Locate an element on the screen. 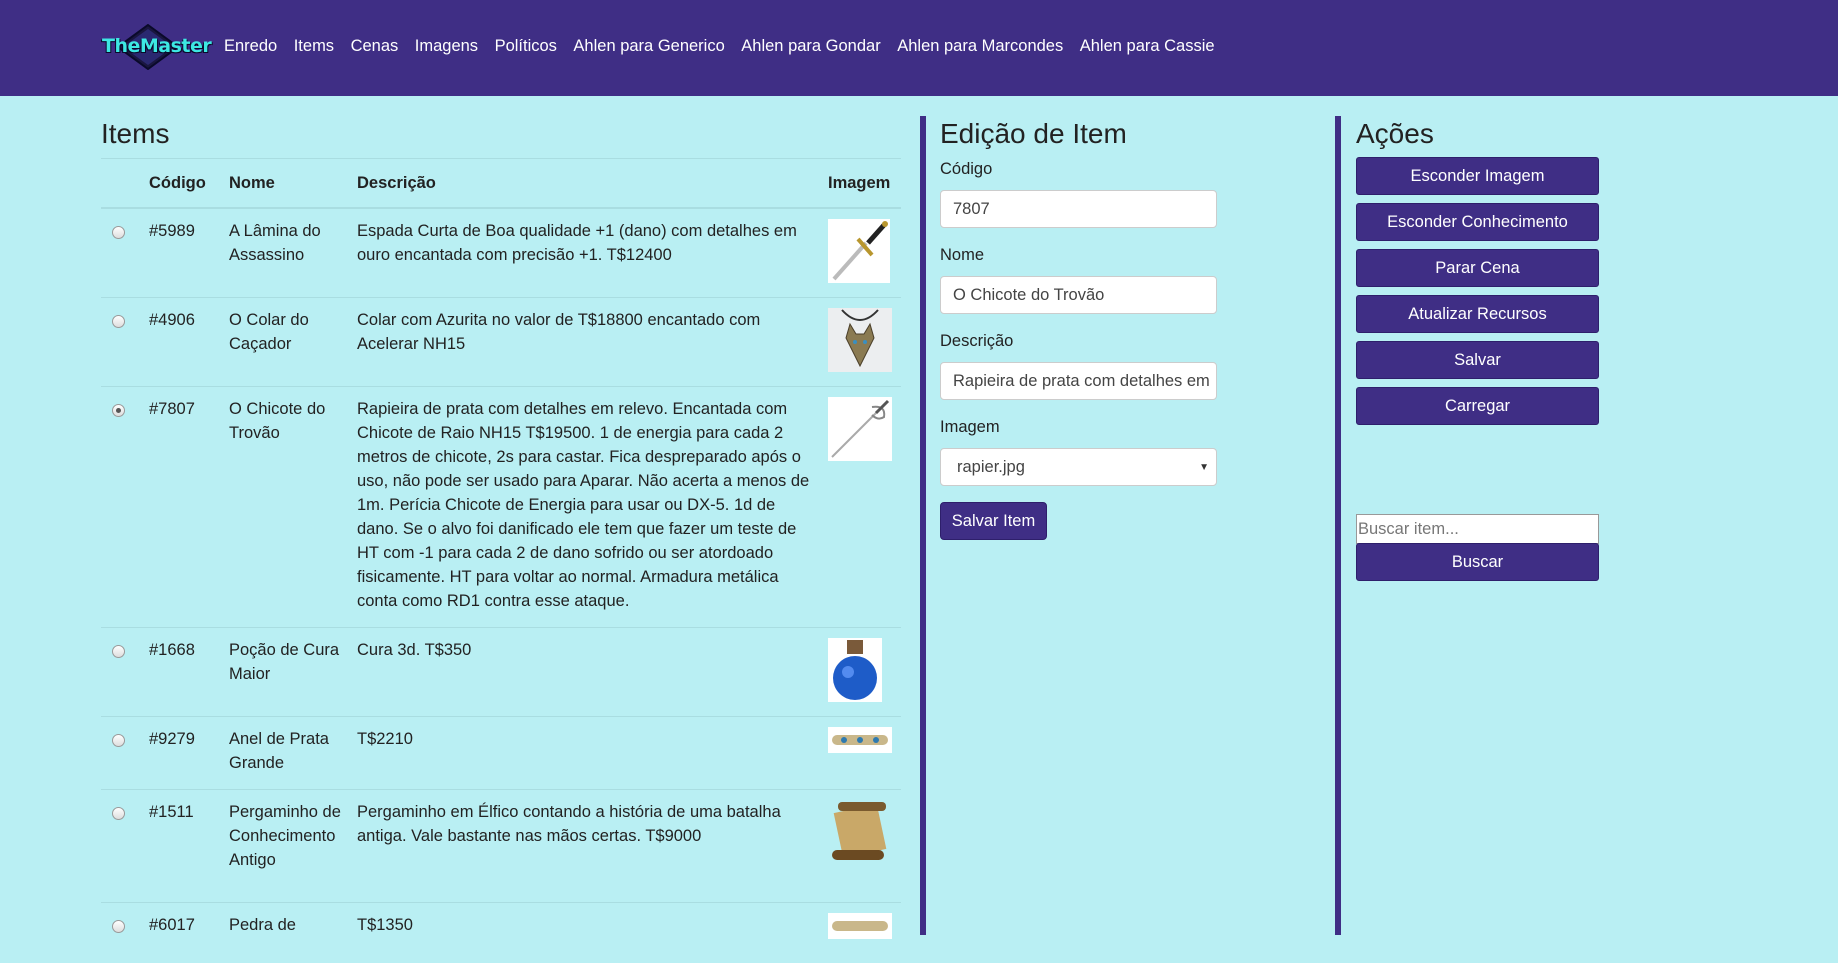 The width and height of the screenshot is (1838, 963). image-label: Imagem is located at coordinates (970, 427).